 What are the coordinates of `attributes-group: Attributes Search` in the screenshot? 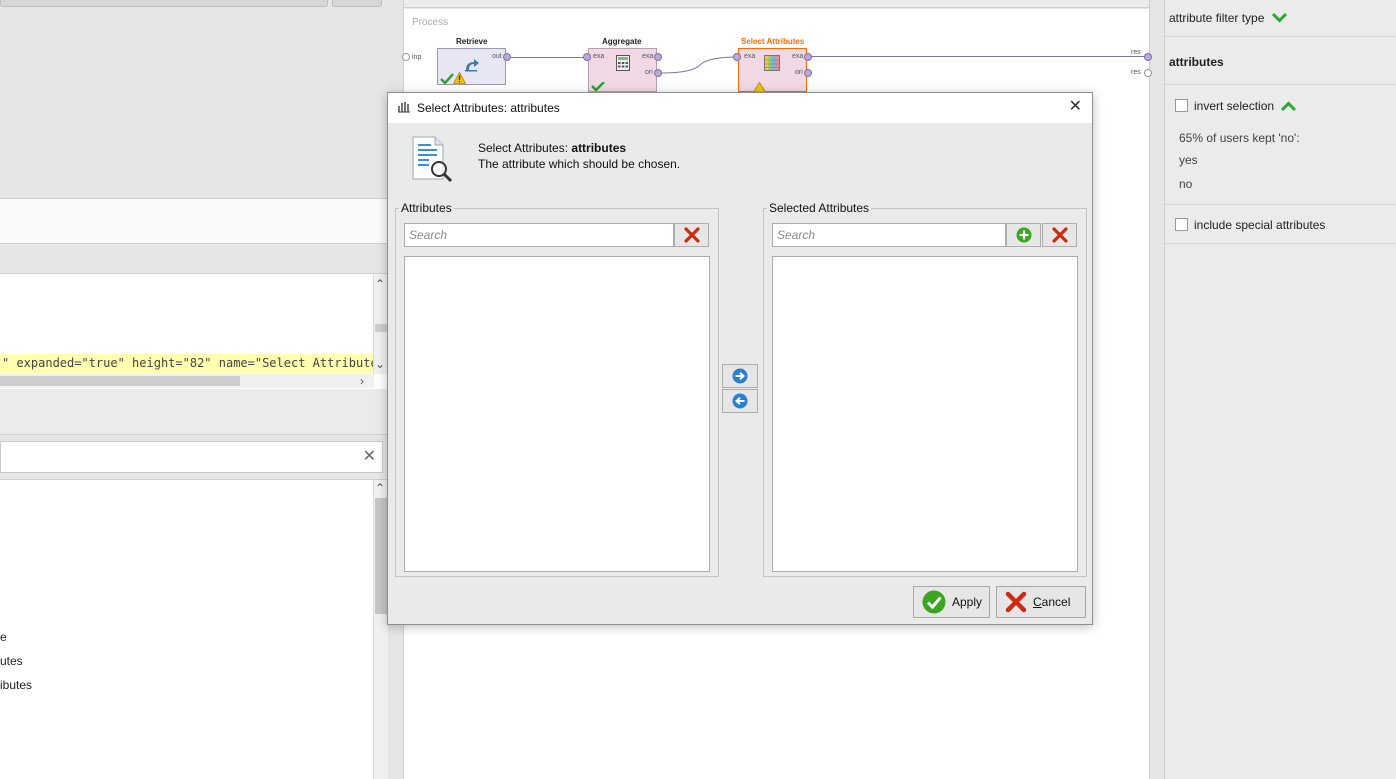 It's located at (557, 389).